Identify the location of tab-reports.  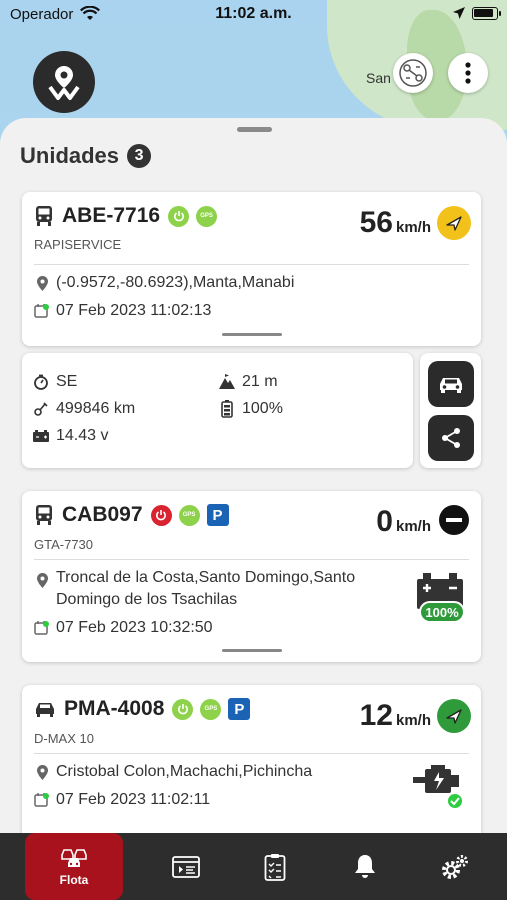
(275, 866).